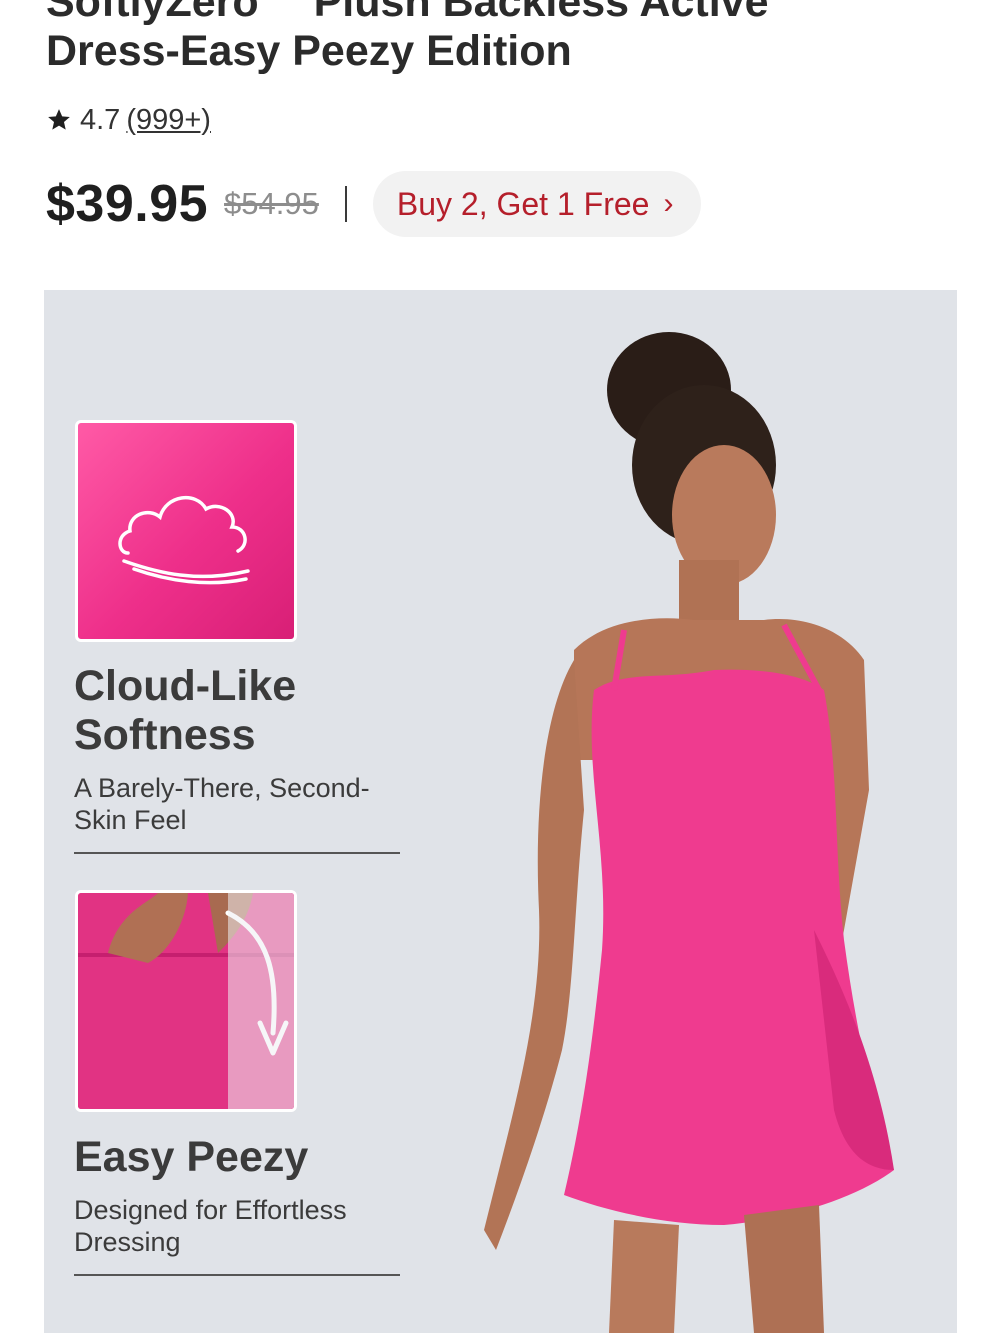  What do you see at coordinates (309, 51) in the screenshot?
I see `product-title-line2: Dress-Easy Peezy Edition` at bounding box center [309, 51].